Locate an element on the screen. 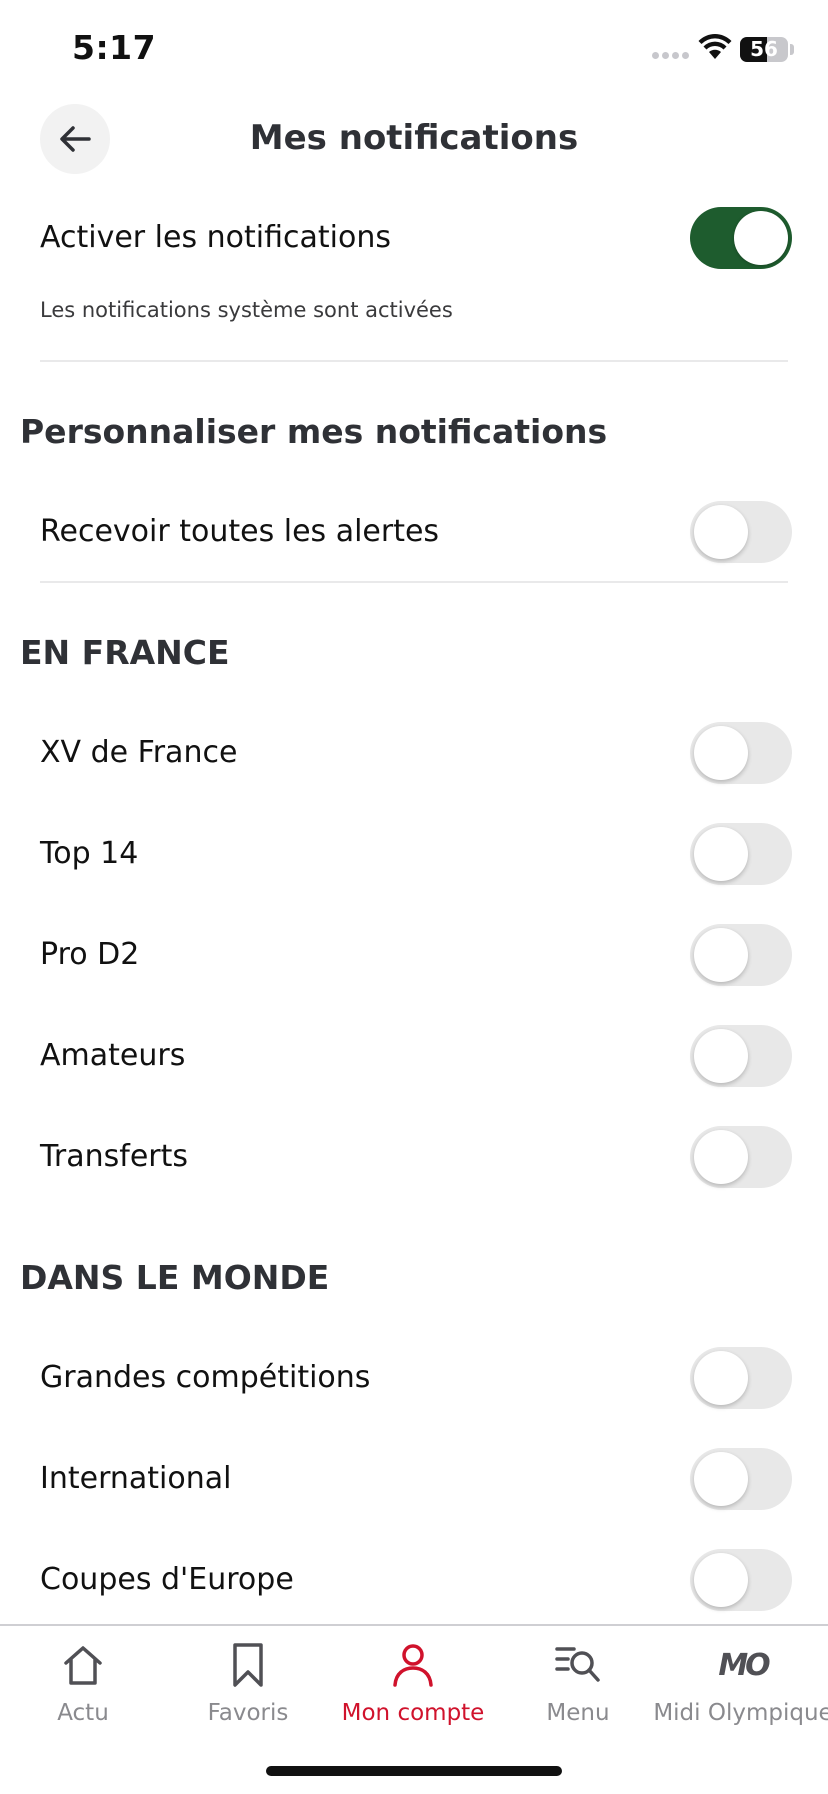  amateurs-label: Amateurs is located at coordinates (113, 1055).